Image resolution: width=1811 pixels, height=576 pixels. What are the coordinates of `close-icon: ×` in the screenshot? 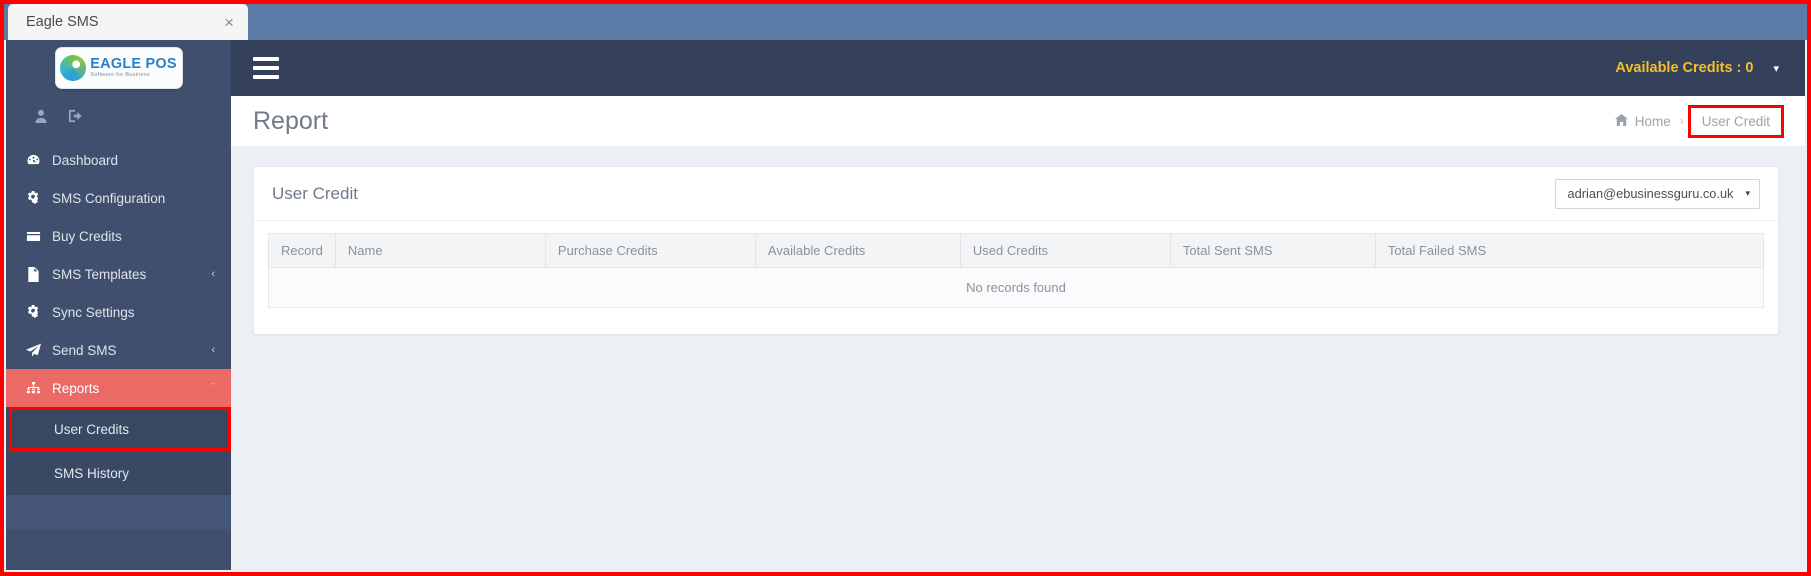 It's located at (229, 22).